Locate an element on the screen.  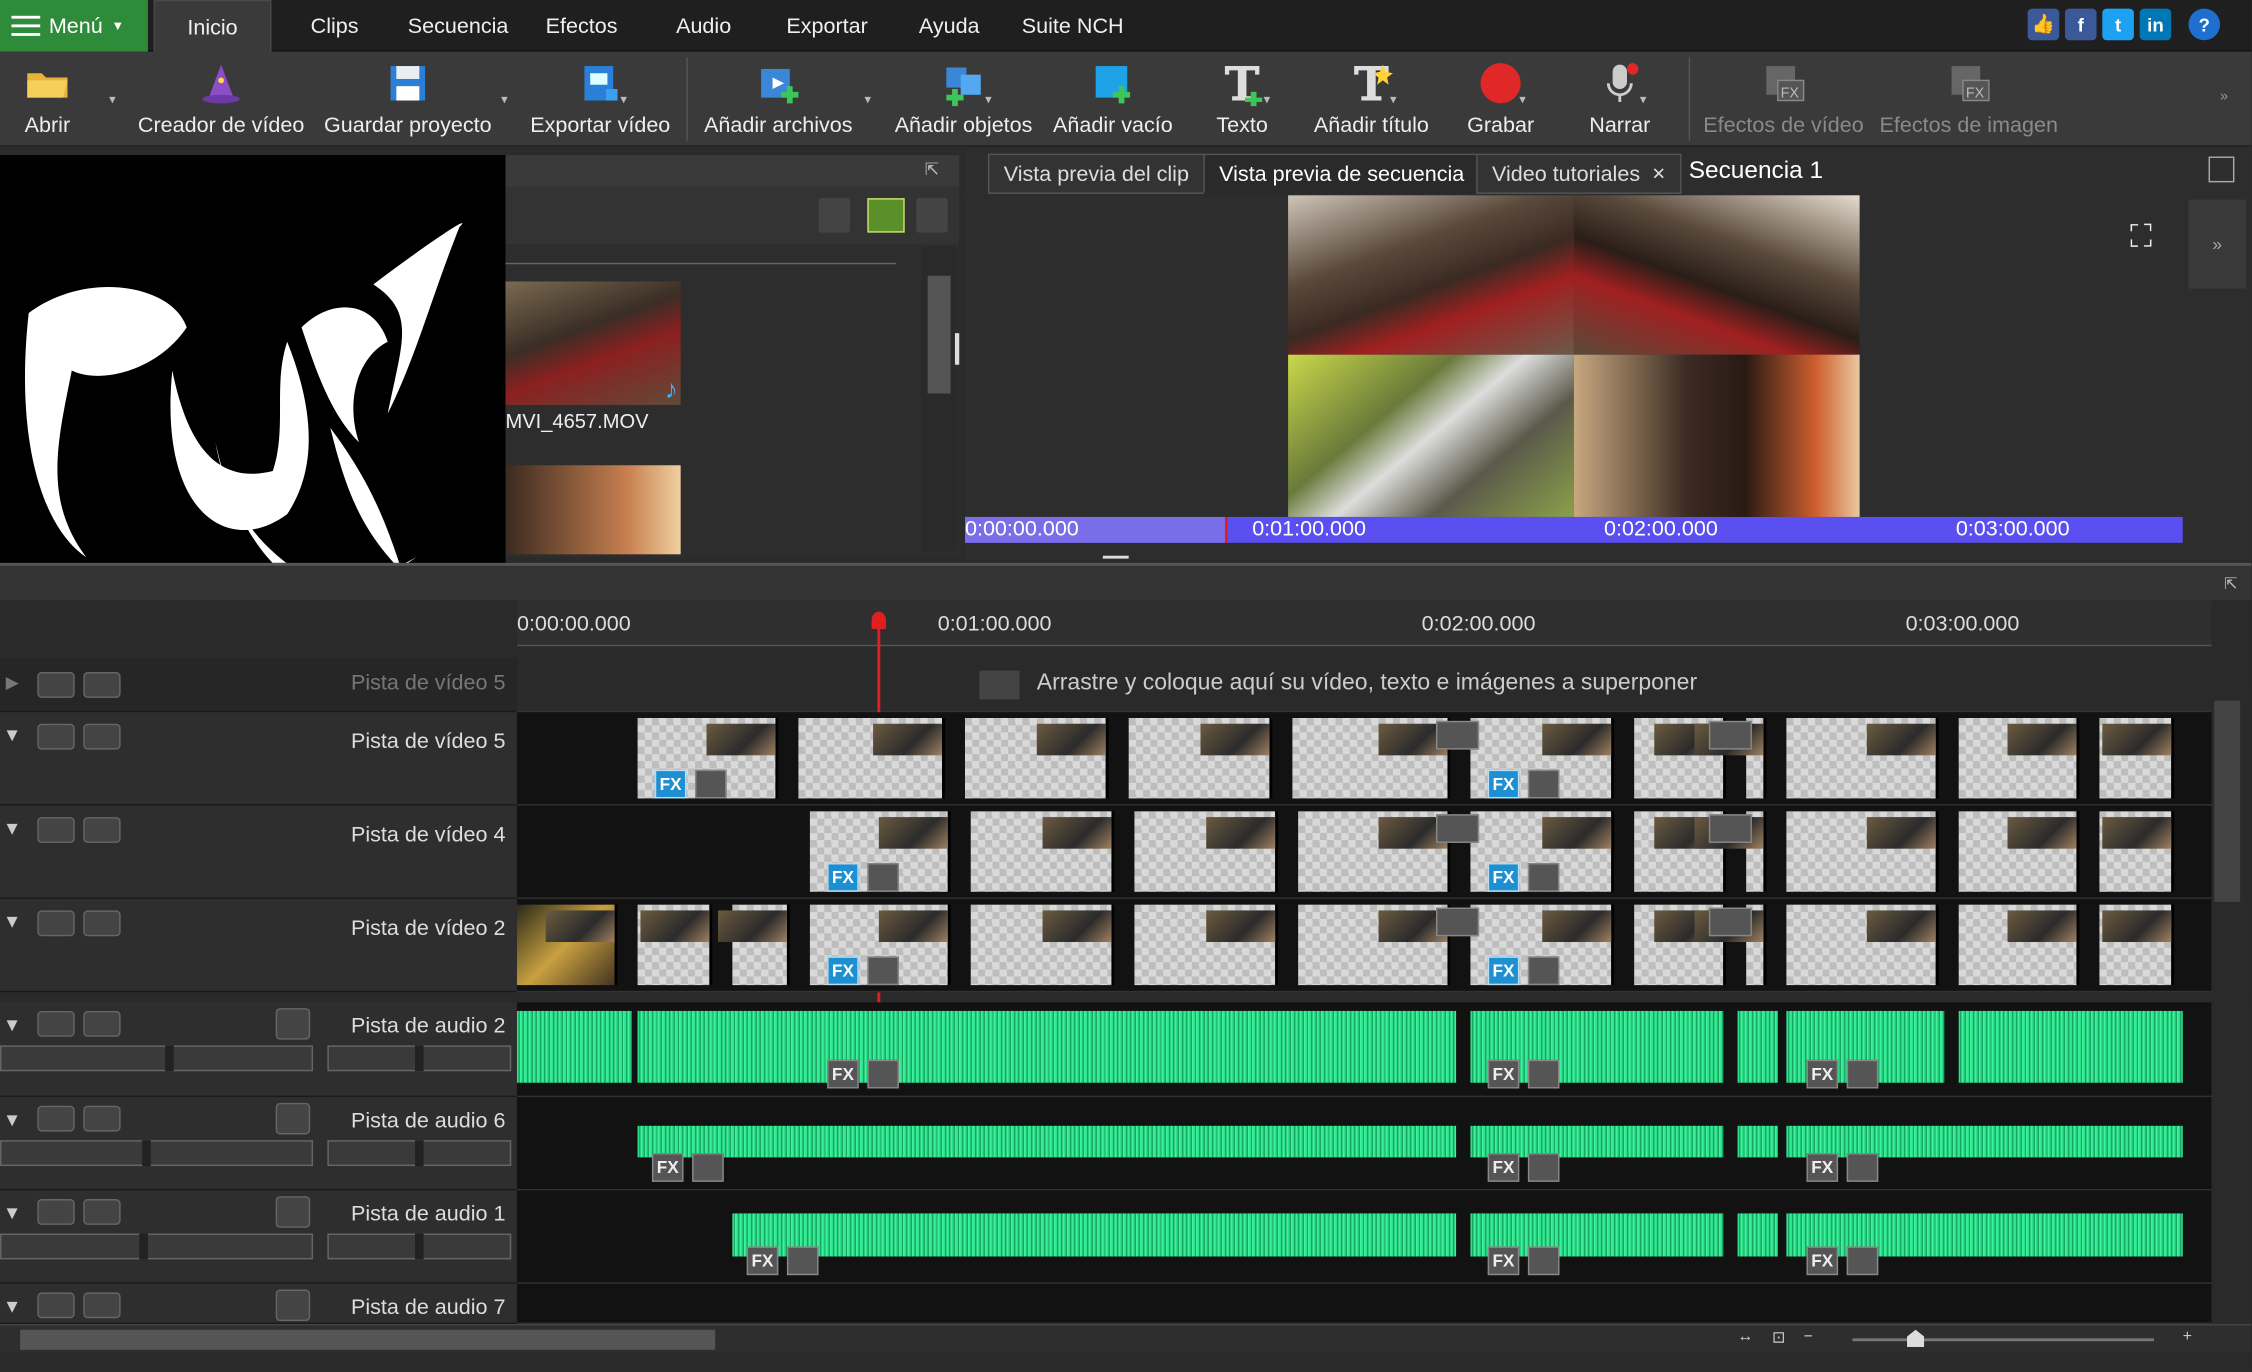
save-project-button: Guardar proyecto is located at coordinates (408, 99).